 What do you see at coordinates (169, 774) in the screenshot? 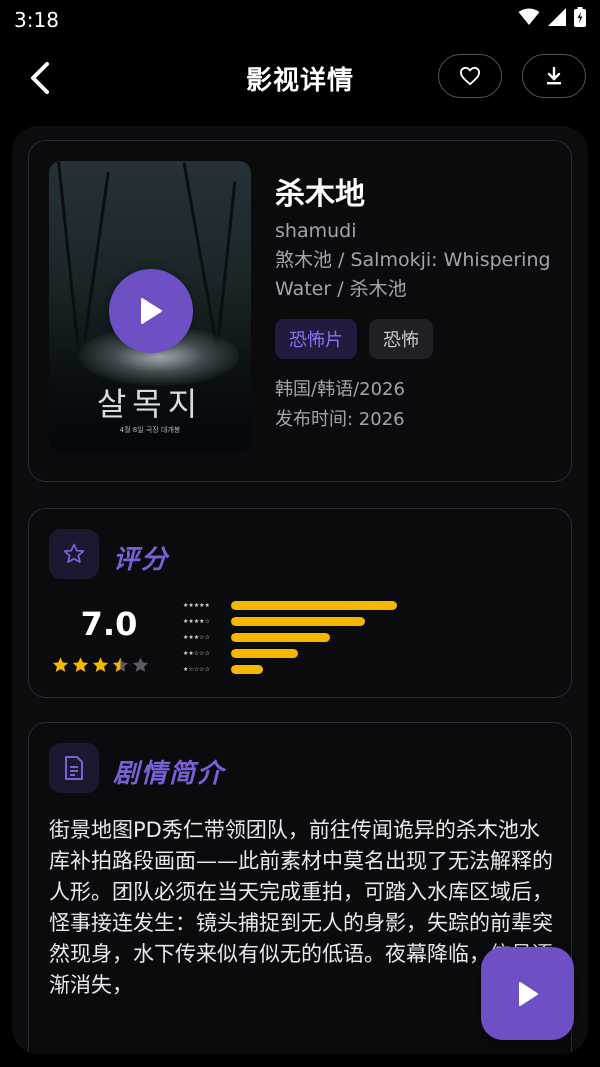
I see `plot-section-title: 剧情简介` at bounding box center [169, 774].